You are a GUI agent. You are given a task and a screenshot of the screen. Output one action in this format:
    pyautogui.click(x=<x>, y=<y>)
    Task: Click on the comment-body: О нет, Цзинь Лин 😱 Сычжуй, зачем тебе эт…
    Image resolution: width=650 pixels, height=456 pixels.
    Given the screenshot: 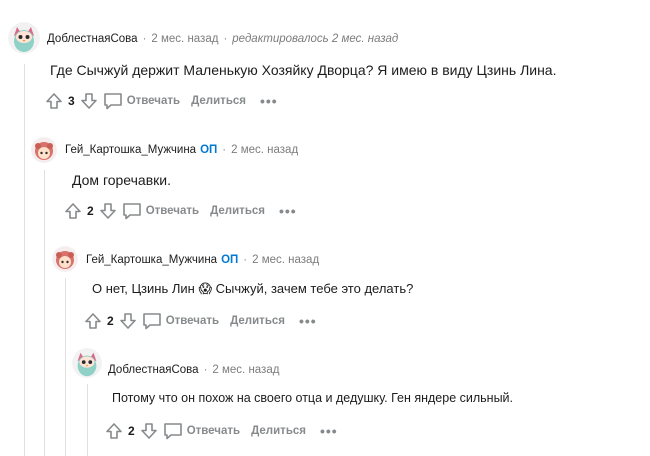 What is the action you would take?
    pyautogui.click(x=252, y=289)
    